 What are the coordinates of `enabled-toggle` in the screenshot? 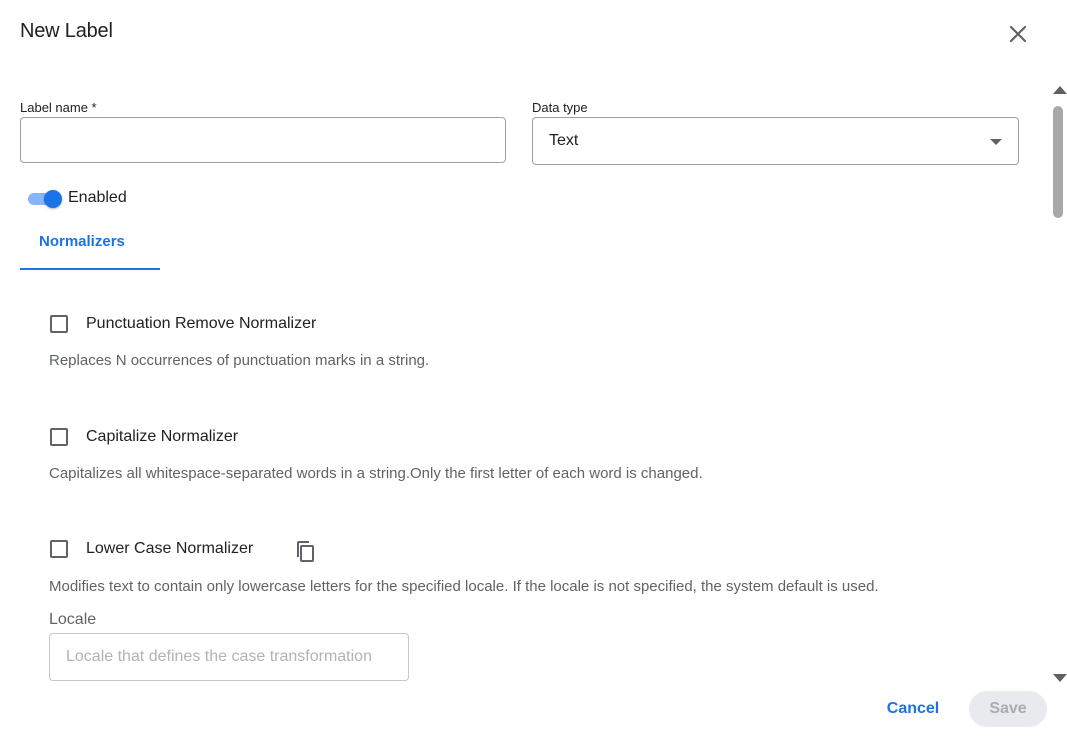 It's located at (46, 199).